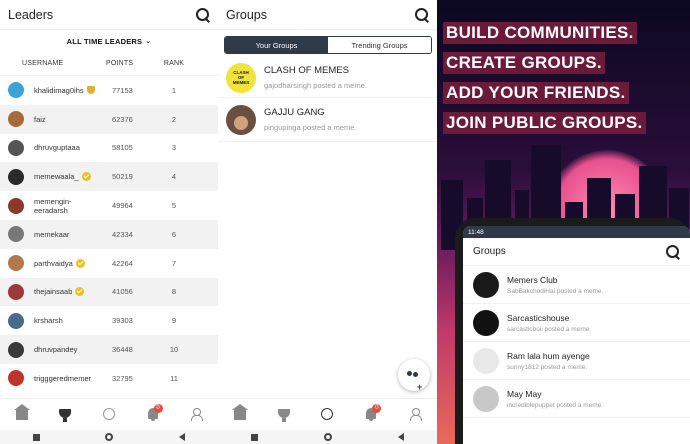  Describe the element at coordinates (476, 232) in the screenshot. I see `phone-time: 11:48` at that location.